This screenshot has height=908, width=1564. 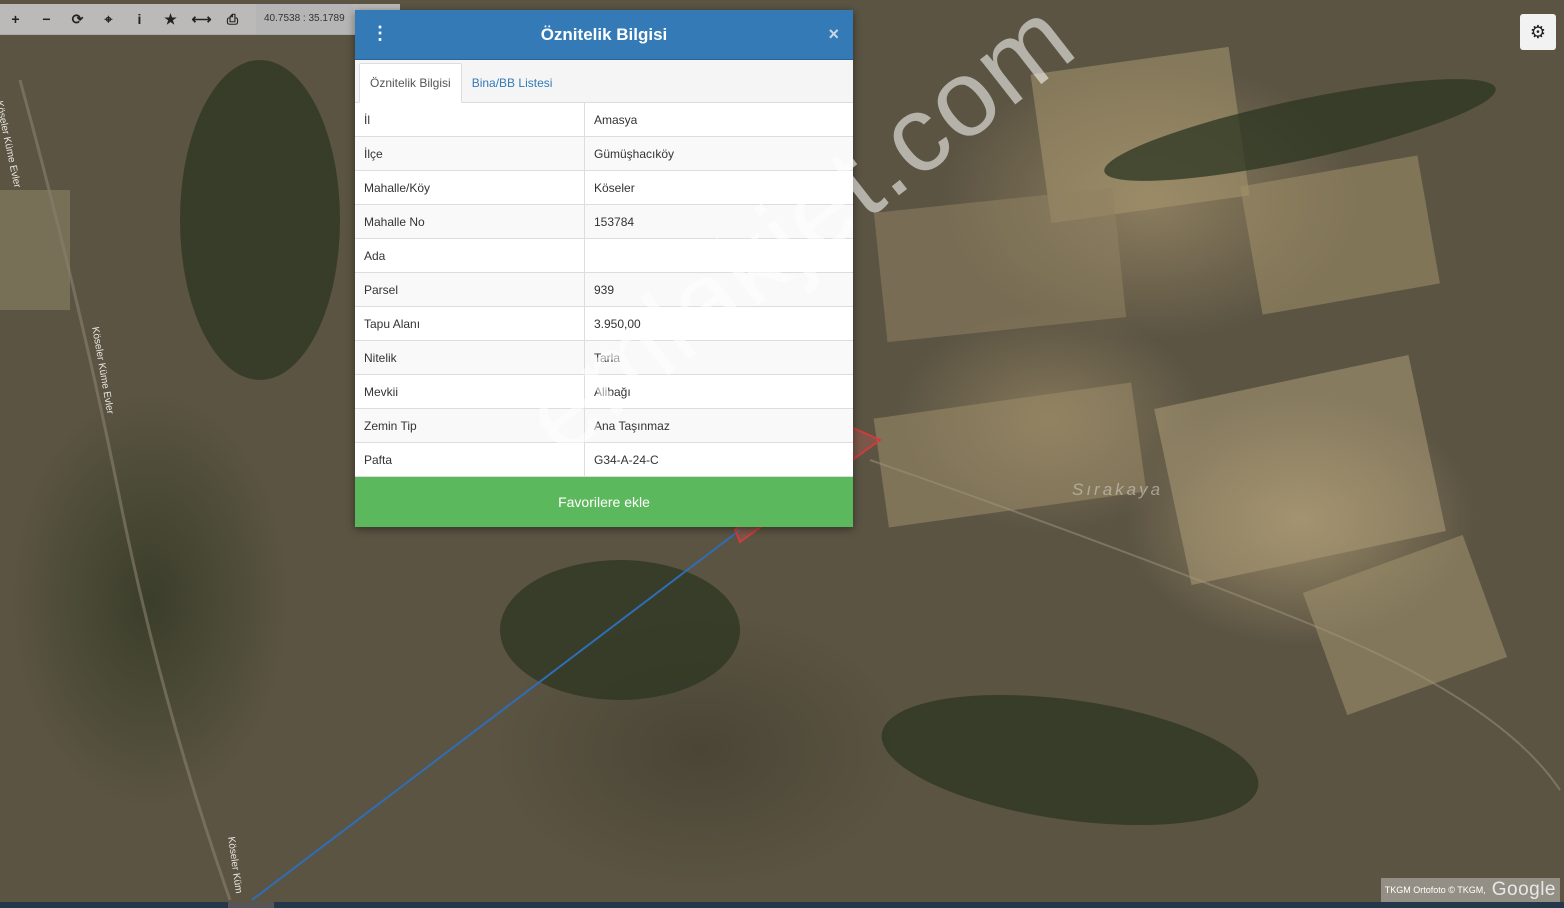 What do you see at coordinates (108, 19) in the screenshot?
I see `locate-icon: ⌖` at bounding box center [108, 19].